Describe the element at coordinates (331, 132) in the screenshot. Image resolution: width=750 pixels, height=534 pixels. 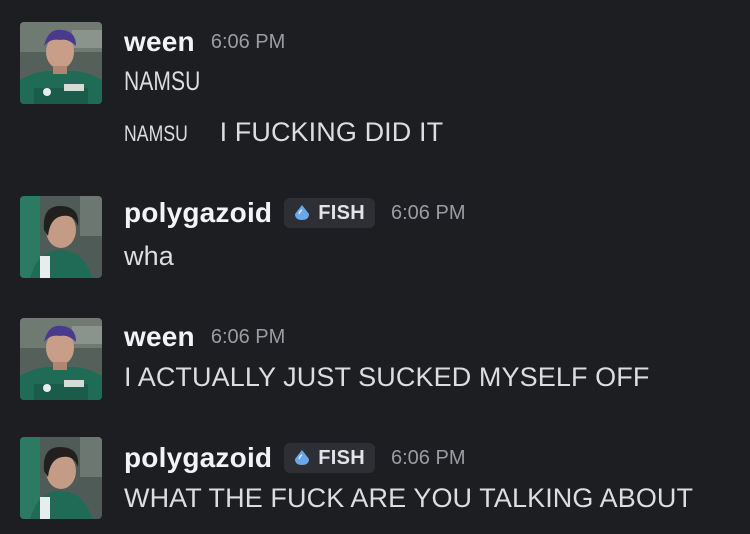
I see `message-line: I FUCKING DID IT` at that location.